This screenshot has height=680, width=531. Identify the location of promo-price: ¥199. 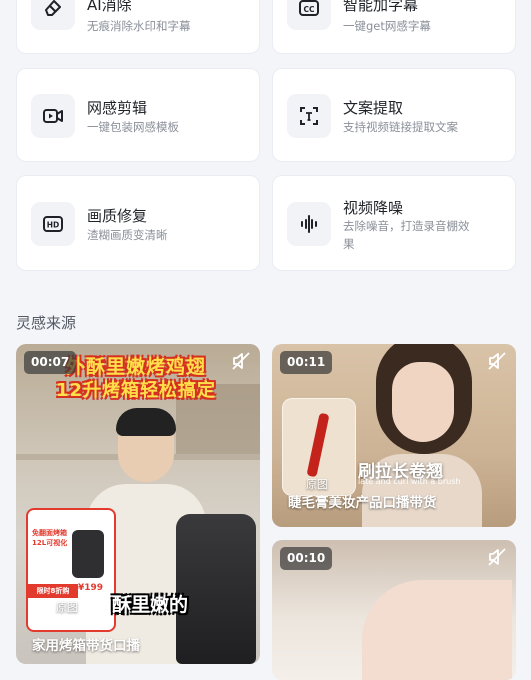
(91, 588).